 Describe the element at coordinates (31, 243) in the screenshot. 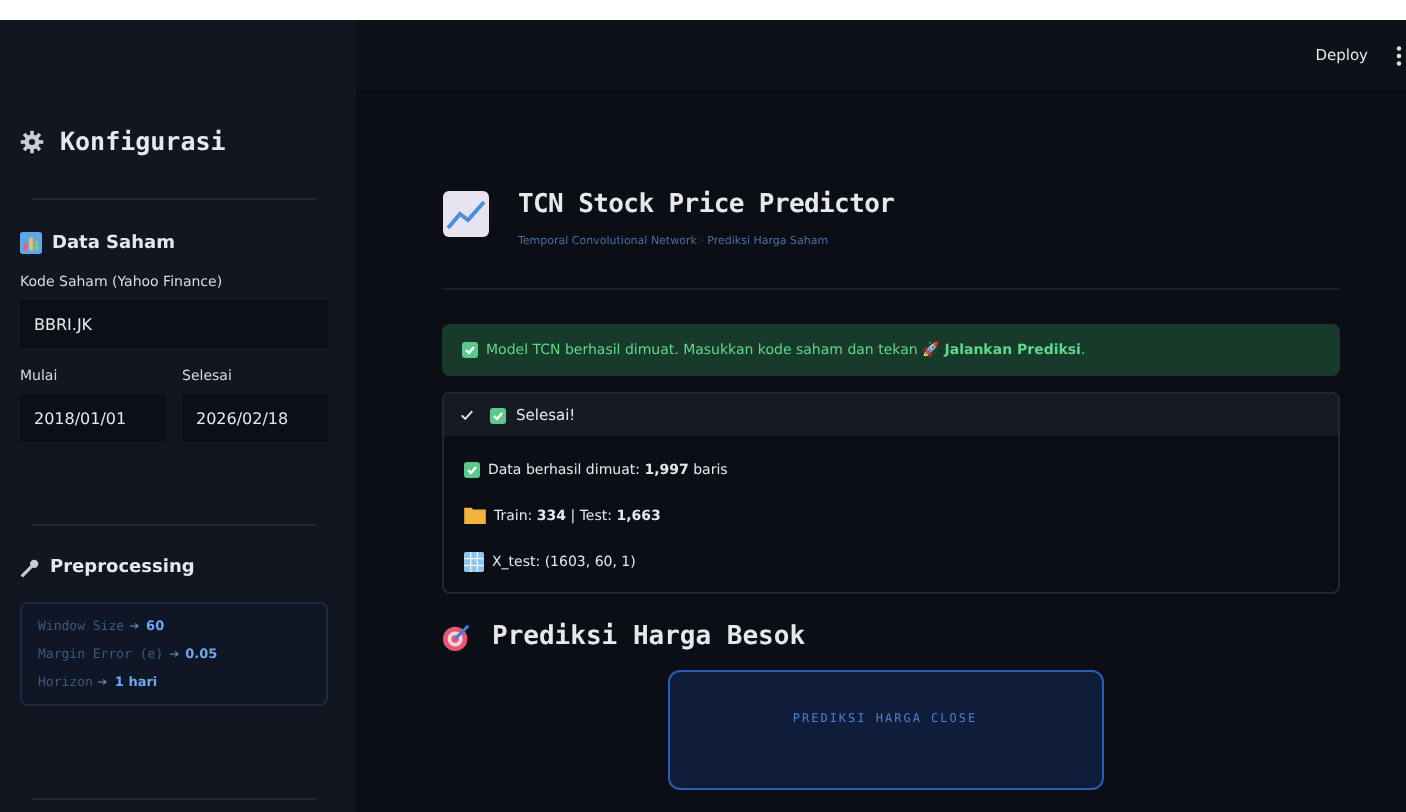

I see `bar-chart-icon` at that location.